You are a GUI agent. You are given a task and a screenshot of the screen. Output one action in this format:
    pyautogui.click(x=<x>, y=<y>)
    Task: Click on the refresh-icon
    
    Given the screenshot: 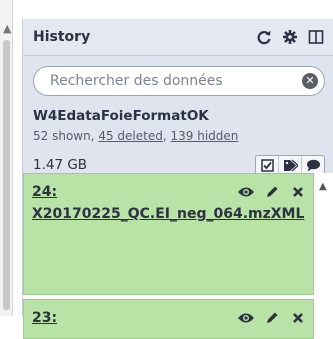 What is the action you would take?
    pyautogui.click(x=264, y=37)
    